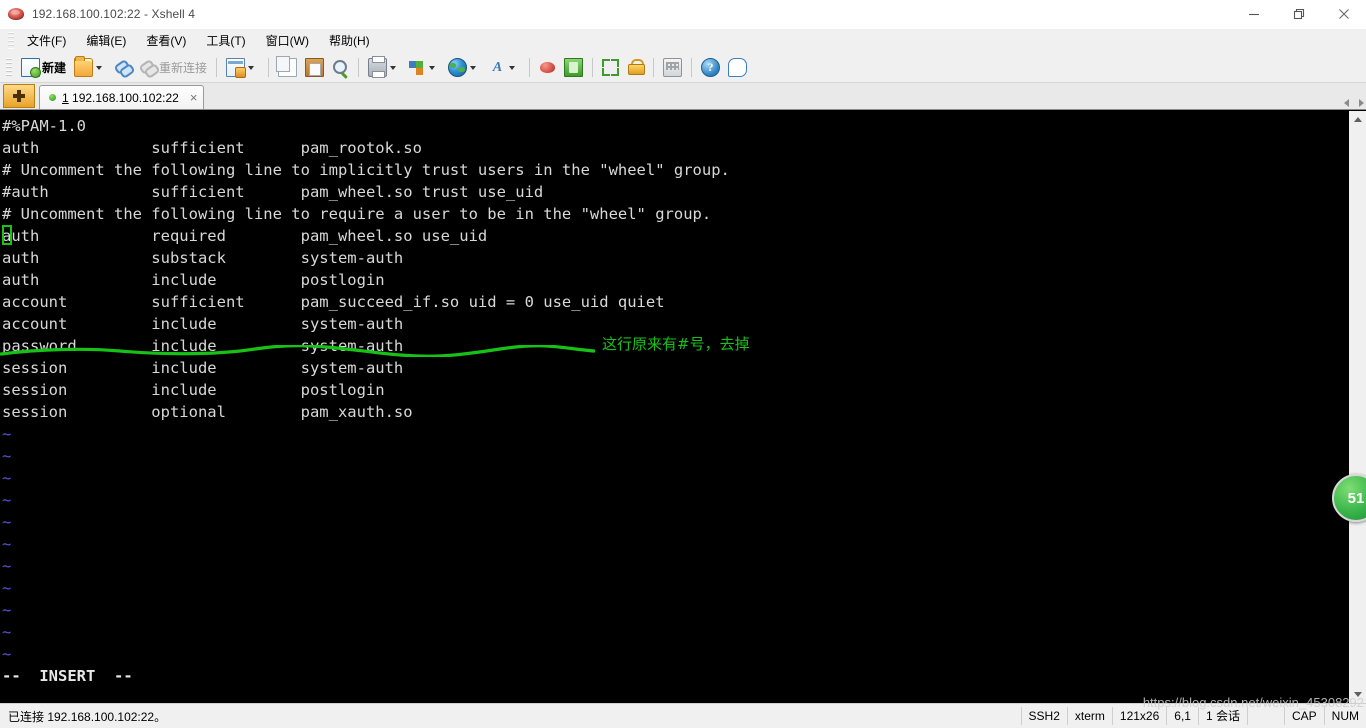 Image resolution: width=1366 pixels, height=728 pixels. I want to click on font-button: A, so click(504, 67).